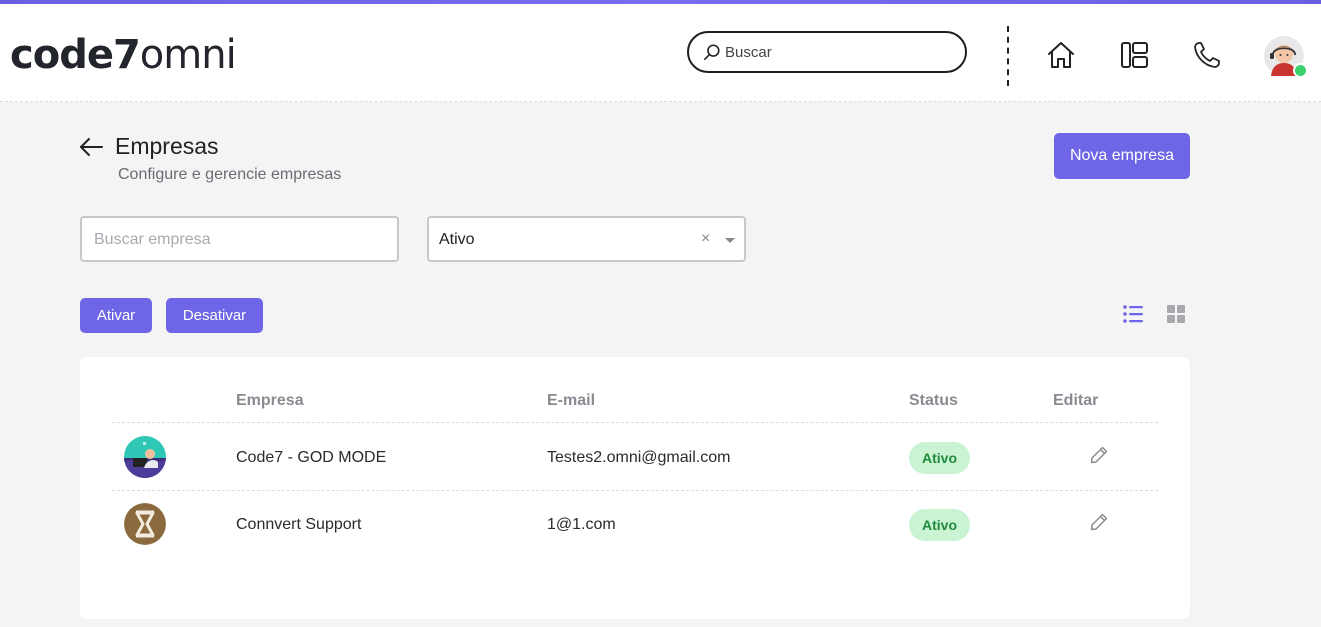 The width and height of the screenshot is (1321, 627). What do you see at coordinates (1176, 314) in the screenshot?
I see `grid-view-icon` at bounding box center [1176, 314].